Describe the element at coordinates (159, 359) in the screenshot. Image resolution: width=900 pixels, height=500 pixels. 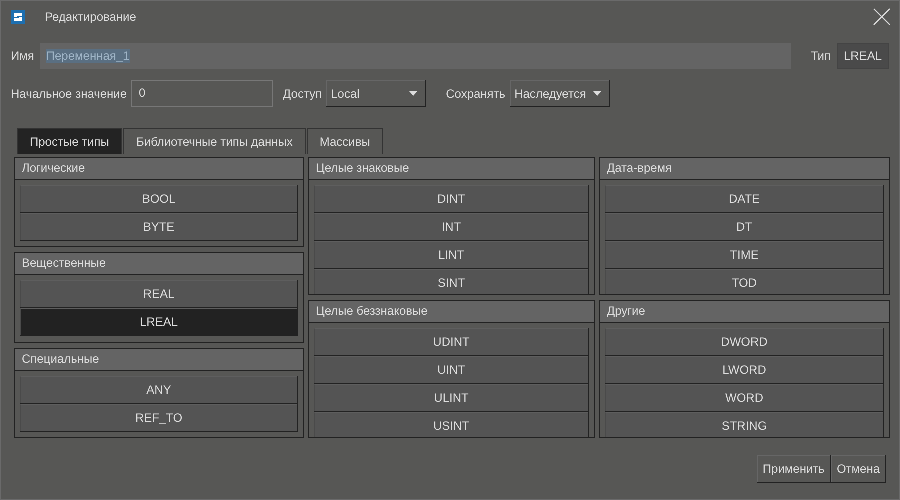
I see `group-header: Специальные` at that location.